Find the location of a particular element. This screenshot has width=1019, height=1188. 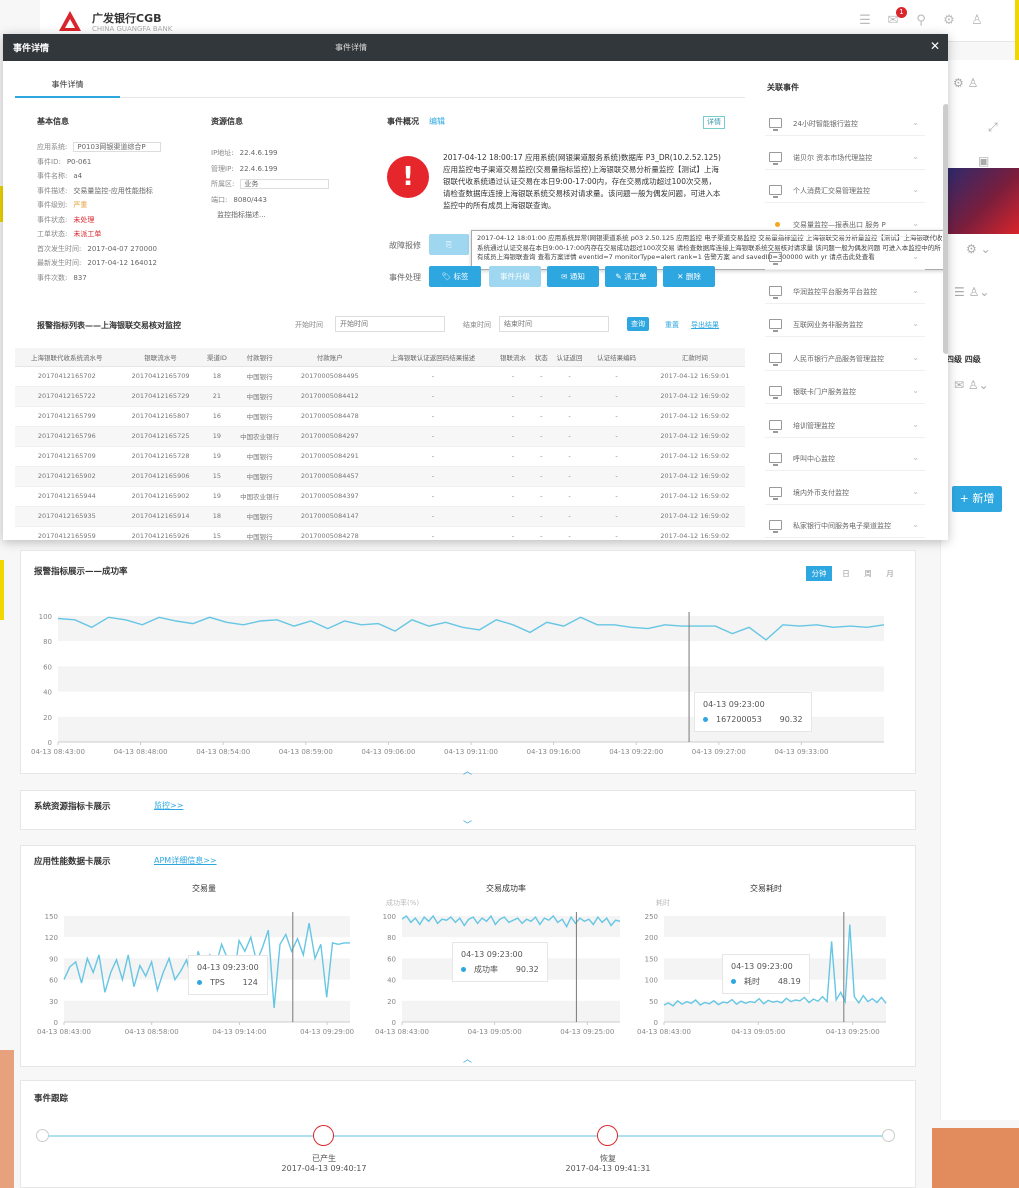

detail-tag-button: 详情 is located at coordinates (714, 122).